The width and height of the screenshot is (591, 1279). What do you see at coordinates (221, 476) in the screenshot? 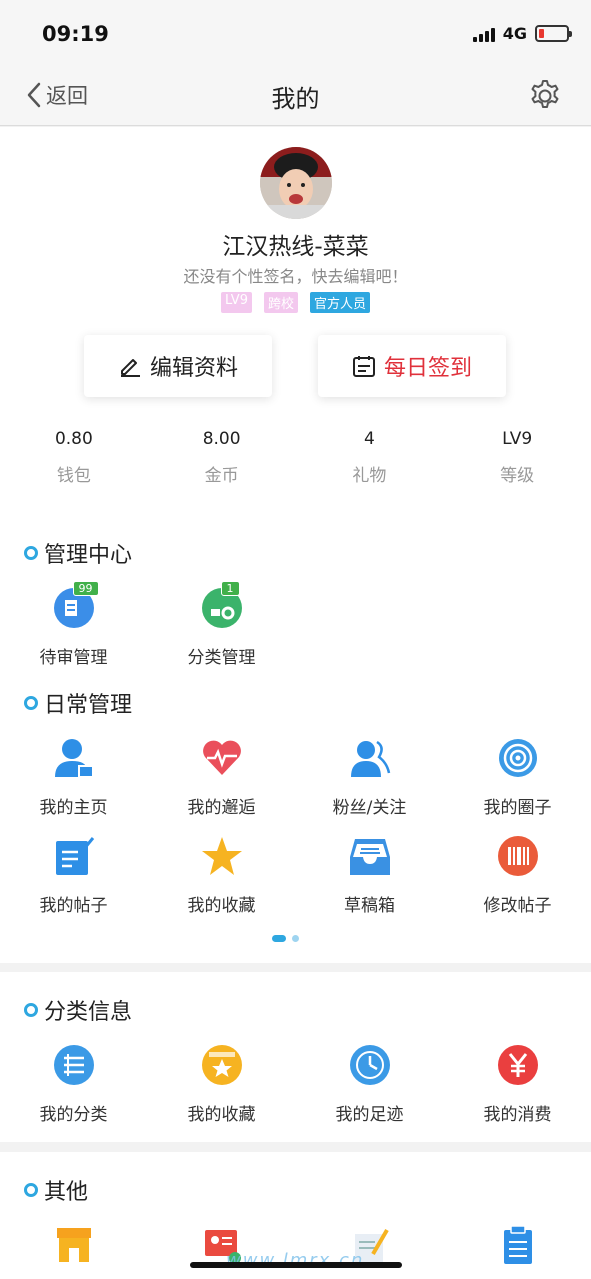
I see `stat-label: 金币` at bounding box center [221, 476].